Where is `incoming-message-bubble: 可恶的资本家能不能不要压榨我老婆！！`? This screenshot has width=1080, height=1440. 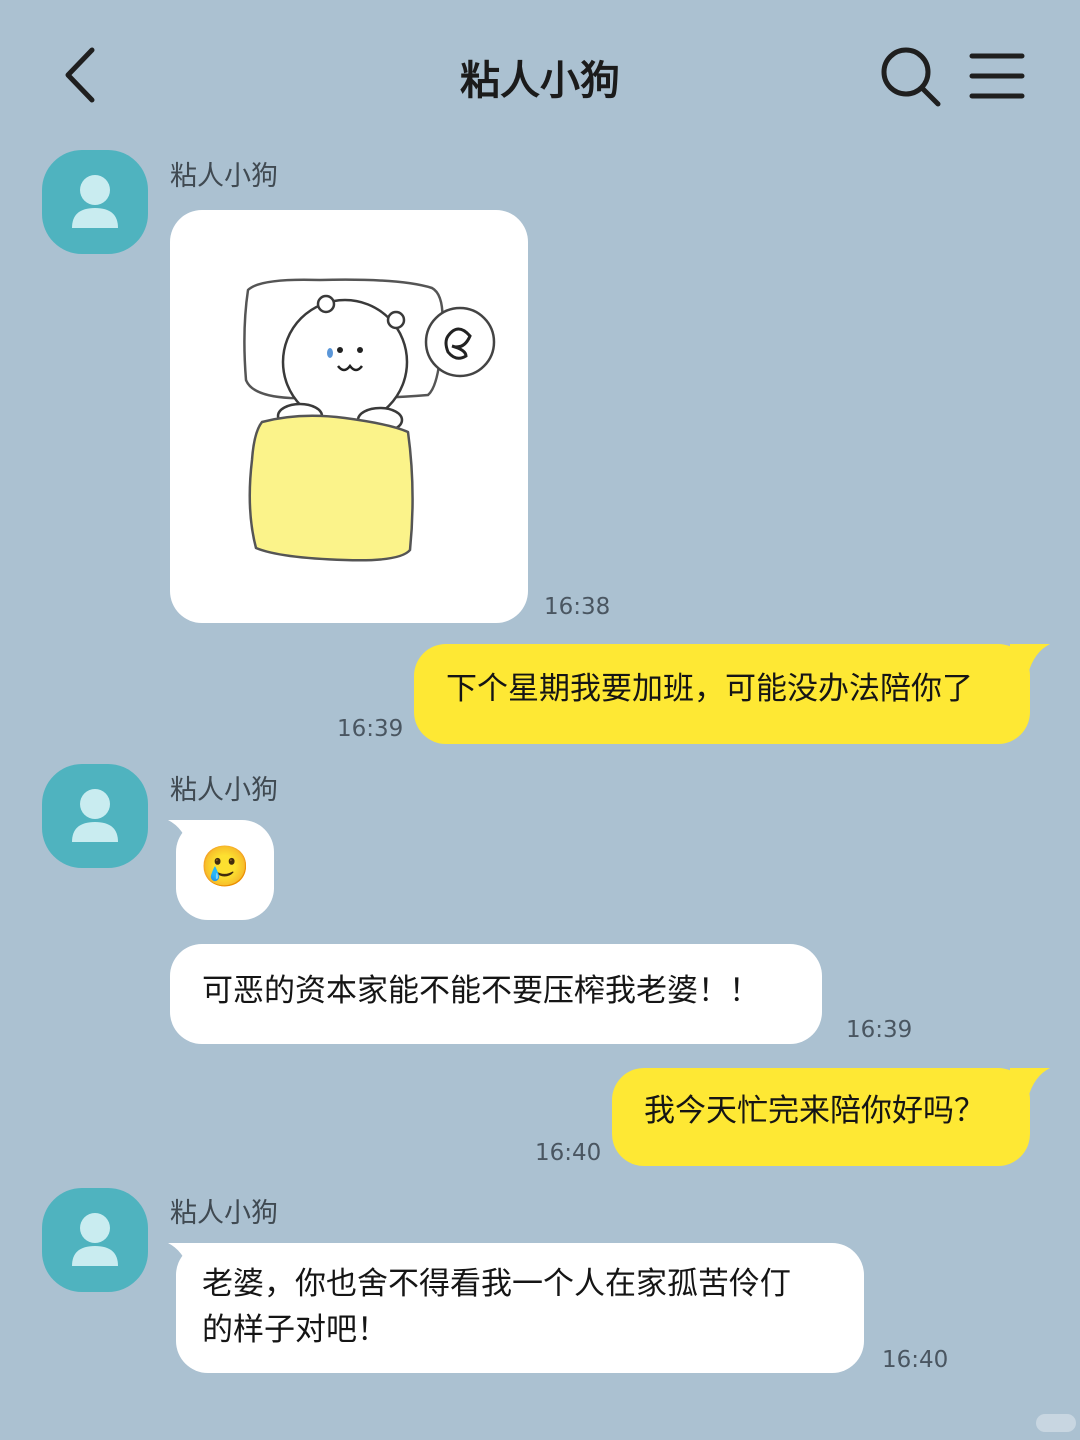 incoming-message-bubble: 可恶的资本家能不能不要压榨我老婆！！ is located at coordinates (496, 994).